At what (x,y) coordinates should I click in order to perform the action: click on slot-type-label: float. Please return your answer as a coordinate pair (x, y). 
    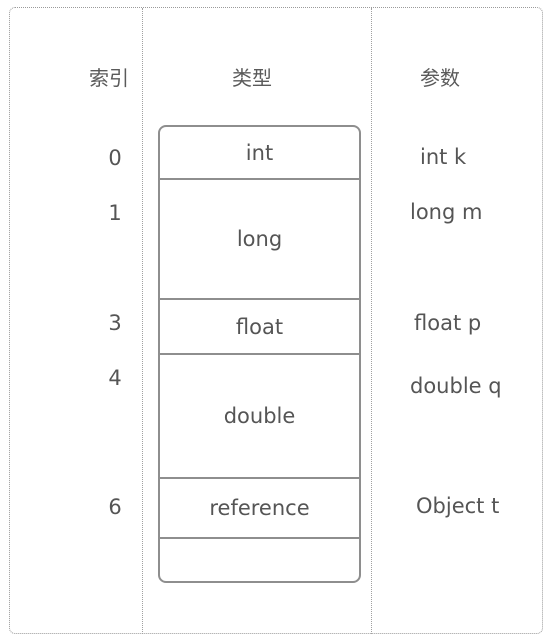
    Looking at the image, I should click on (259, 326).